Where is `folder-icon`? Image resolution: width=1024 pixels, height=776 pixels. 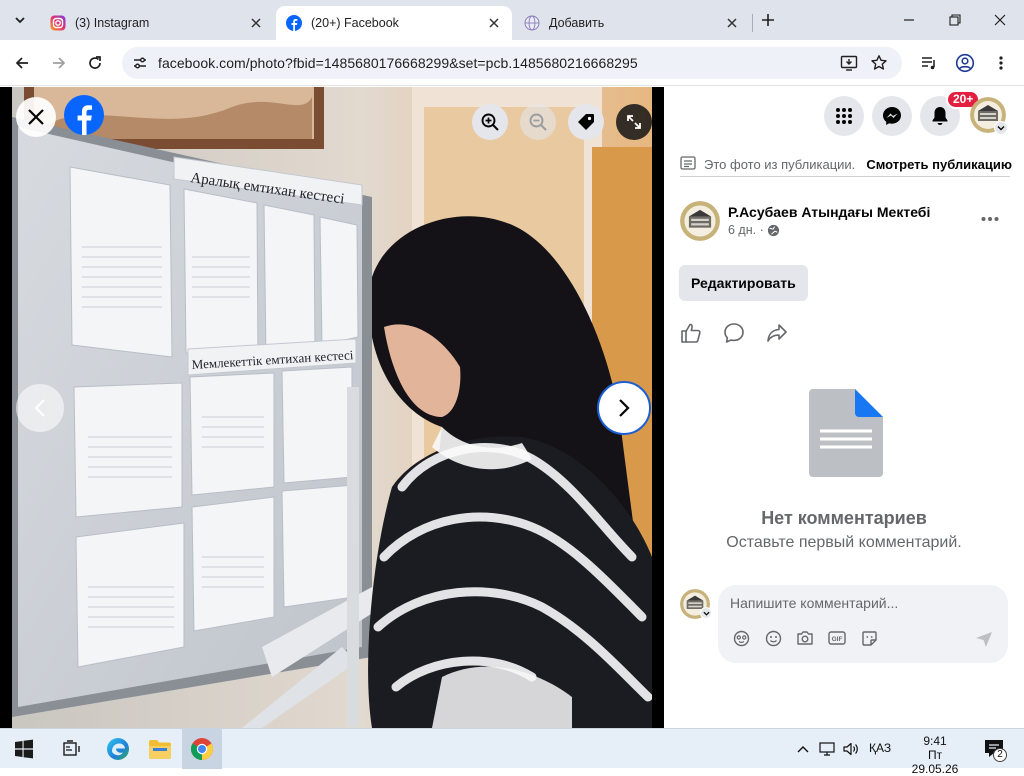
folder-icon is located at coordinates (160, 749).